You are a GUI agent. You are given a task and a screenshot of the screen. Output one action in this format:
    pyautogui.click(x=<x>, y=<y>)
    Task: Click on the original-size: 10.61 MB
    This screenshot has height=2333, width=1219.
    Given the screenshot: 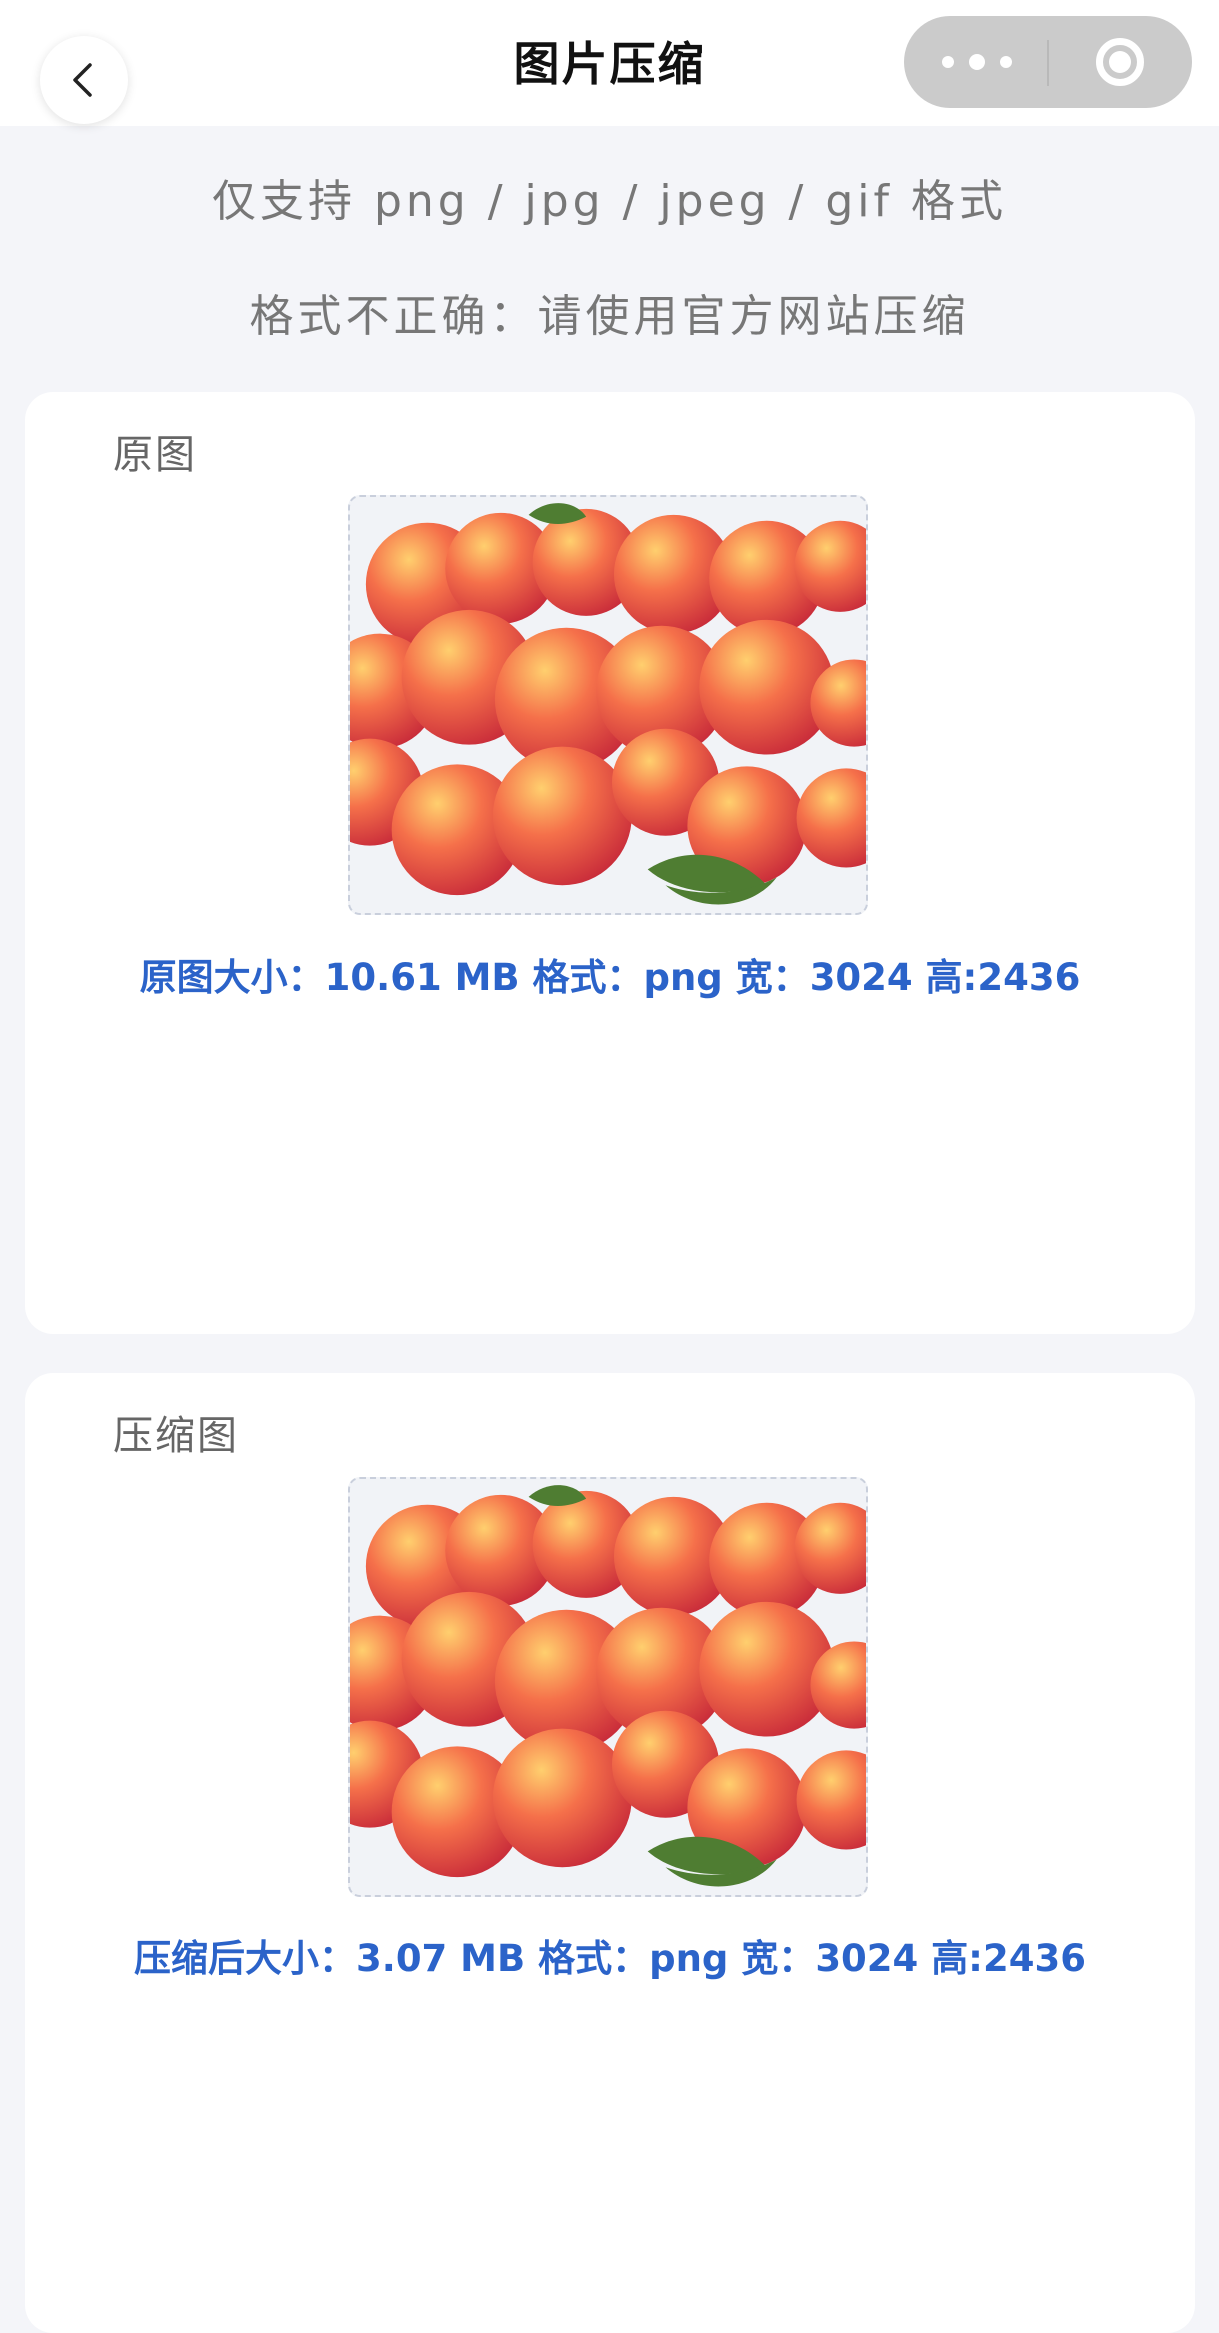 What is the action you would take?
    pyautogui.click(x=422, y=977)
    